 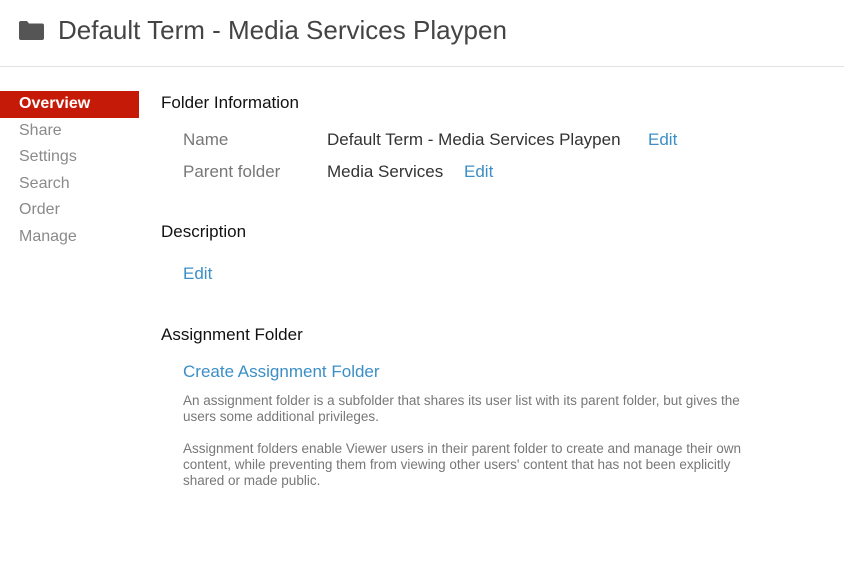 What do you see at coordinates (232, 334) in the screenshot?
I see `assignment-folder-heading: Assignment Folder` at bounding box center [232, 334].